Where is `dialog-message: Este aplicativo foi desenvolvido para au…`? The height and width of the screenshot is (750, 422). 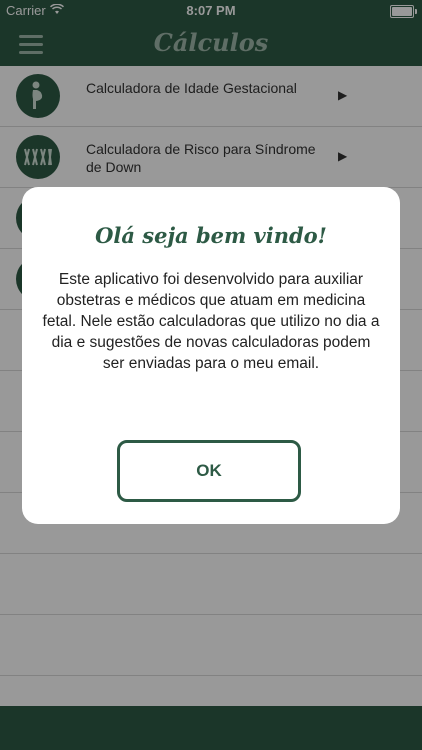 dialog-message: Este aplicativo foi desenvolvido para au… is located at coordinates (211, 321).